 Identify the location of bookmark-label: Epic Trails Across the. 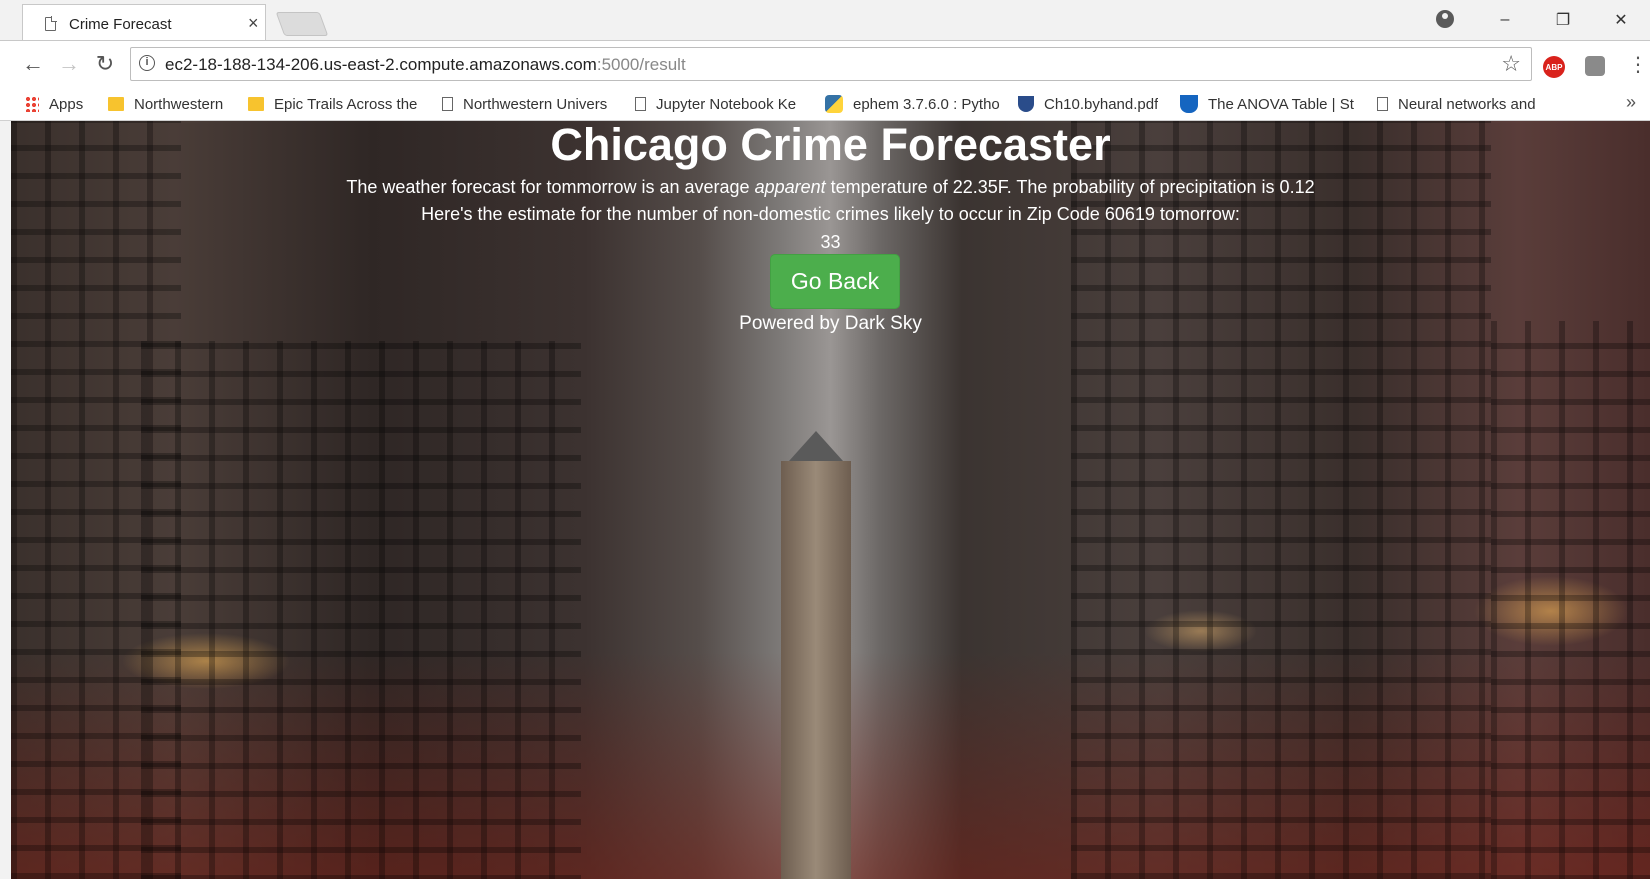
(346, 104).